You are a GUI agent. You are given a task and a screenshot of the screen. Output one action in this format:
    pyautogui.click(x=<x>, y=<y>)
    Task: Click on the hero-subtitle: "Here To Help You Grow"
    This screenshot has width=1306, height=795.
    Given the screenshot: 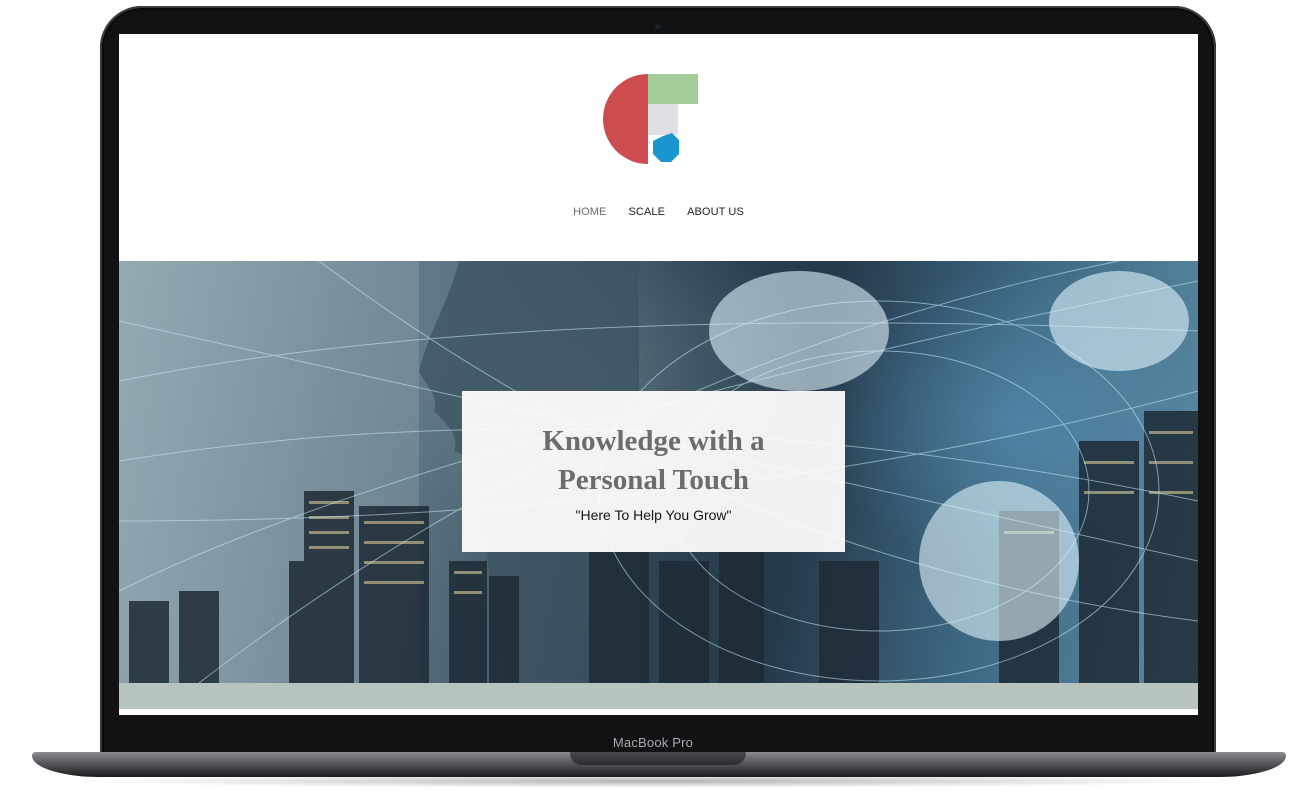 What is the action you would take?
    pyautogui.click(x=653, y=515)
    